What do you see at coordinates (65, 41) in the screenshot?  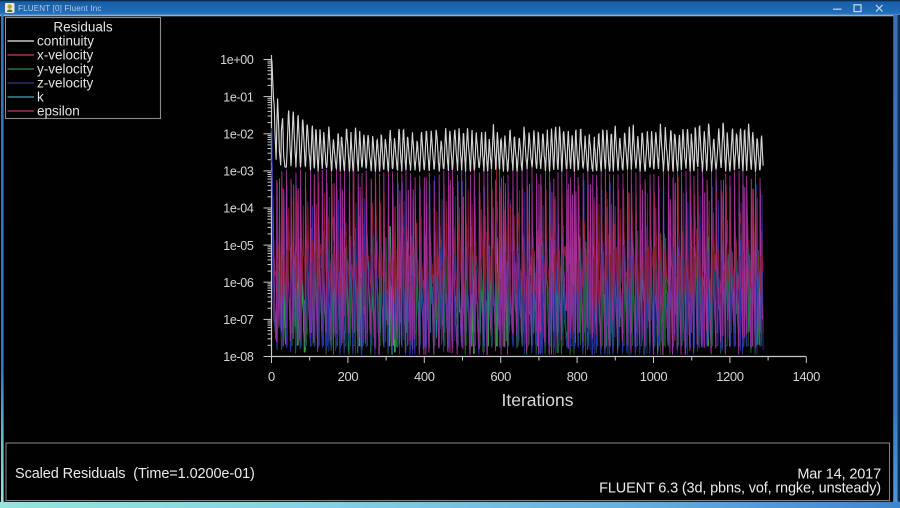 I see `svg-text: continuity` at bounding box center [65, 41].